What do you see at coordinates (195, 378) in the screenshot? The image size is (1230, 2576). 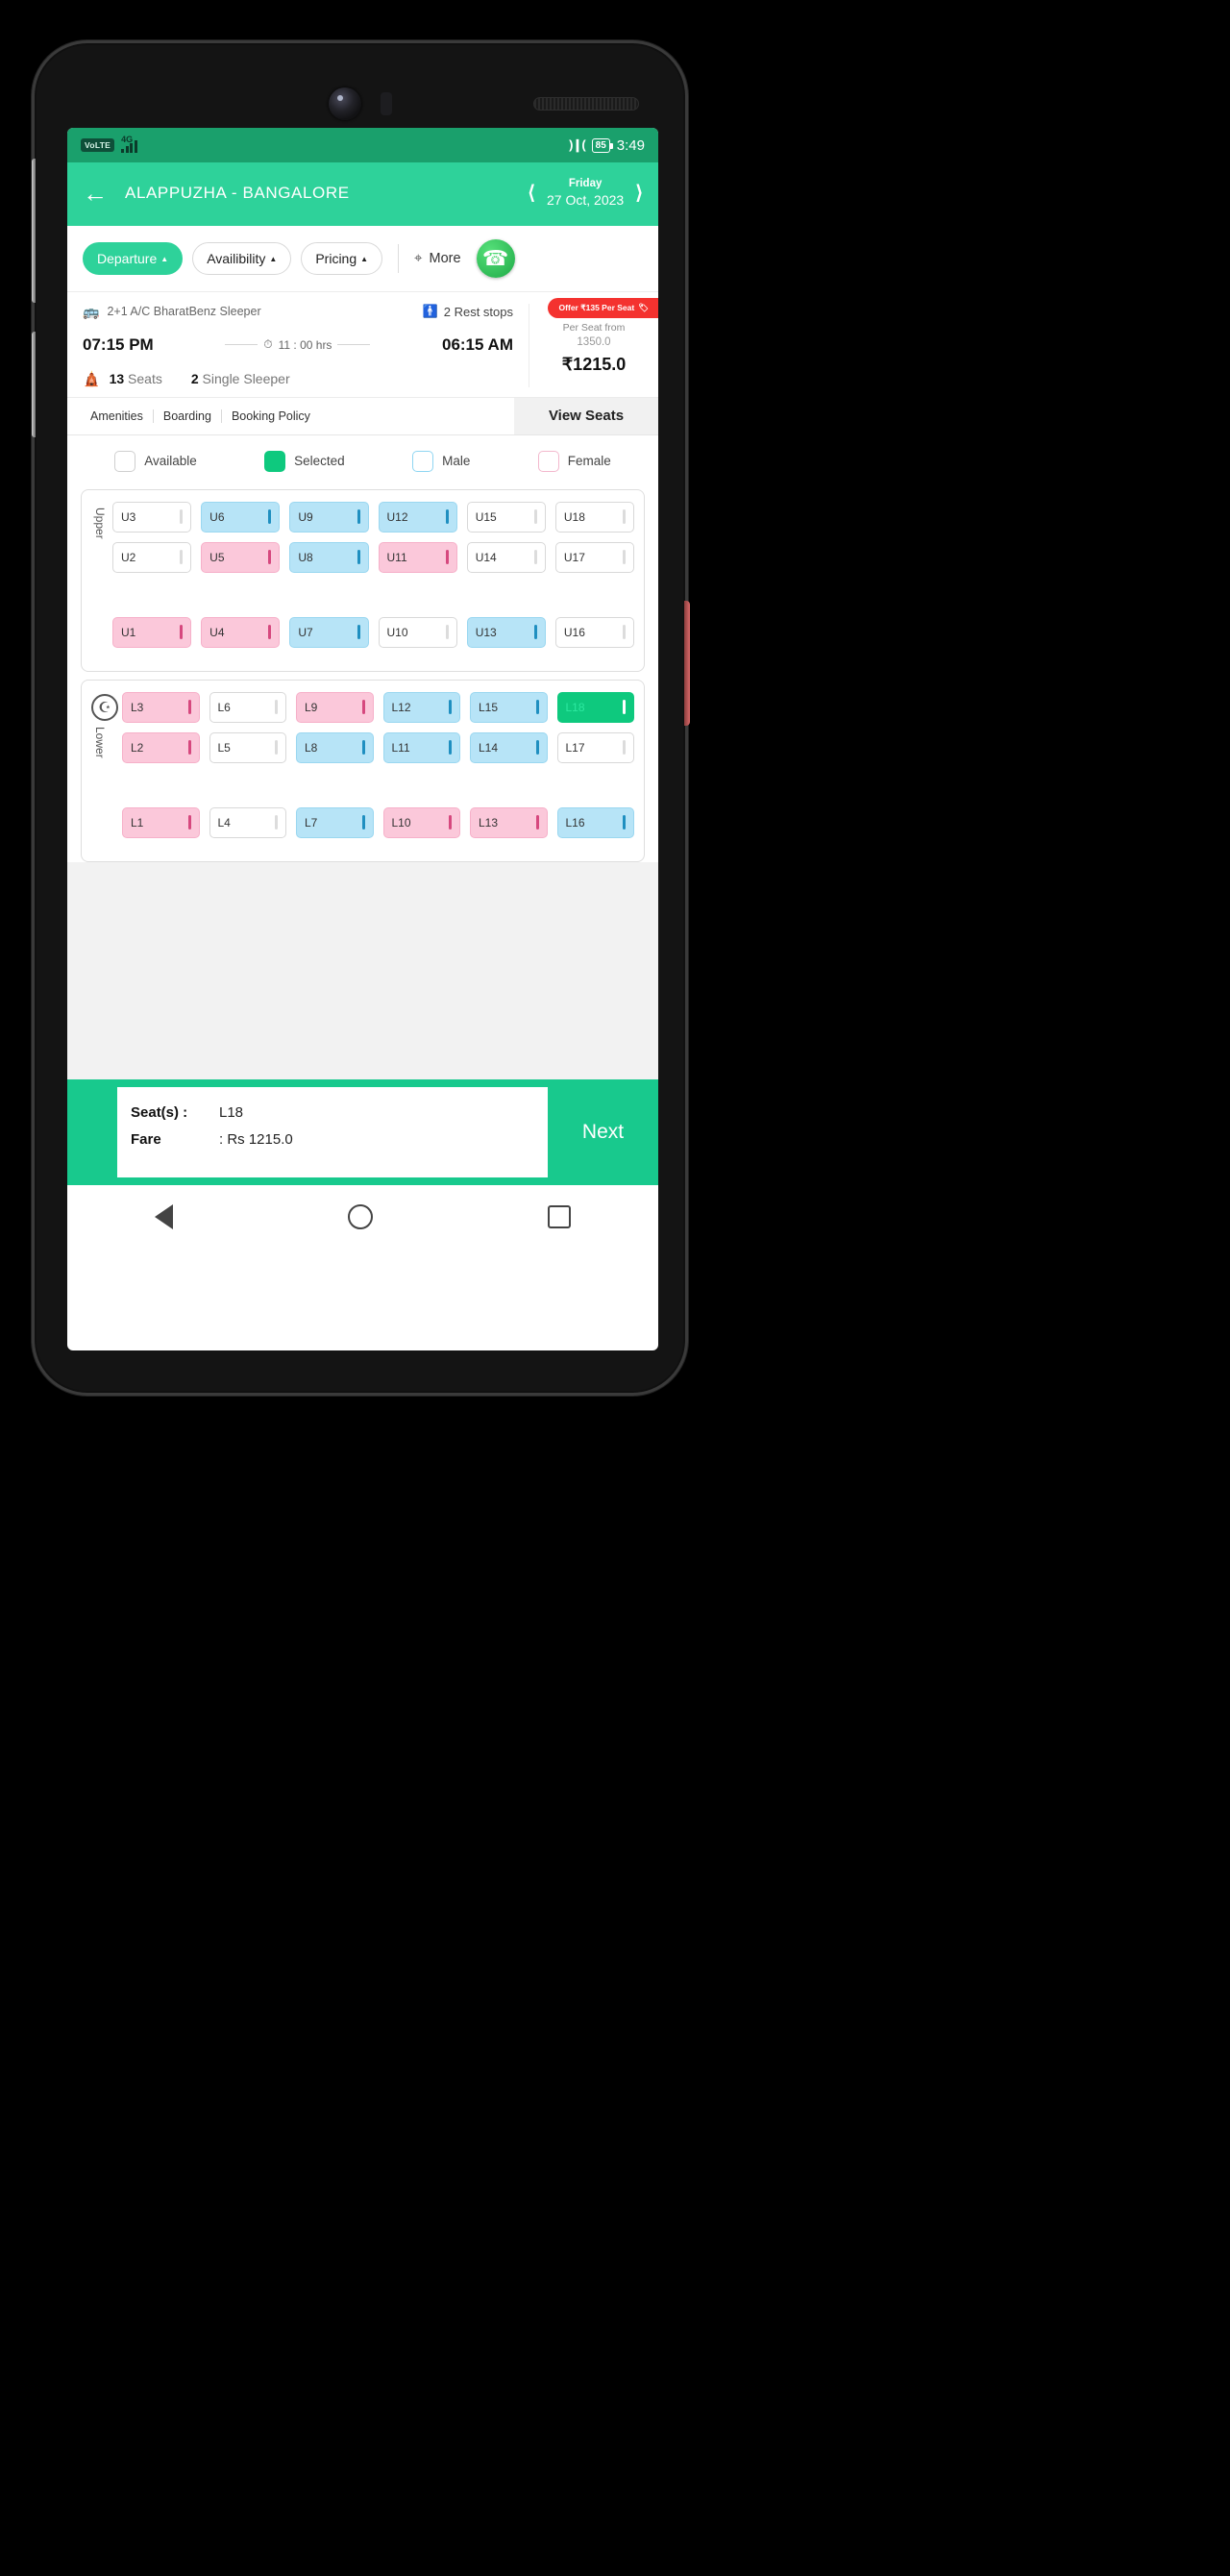 I see `single-count-value: 2` at bounding box center [195, 378].